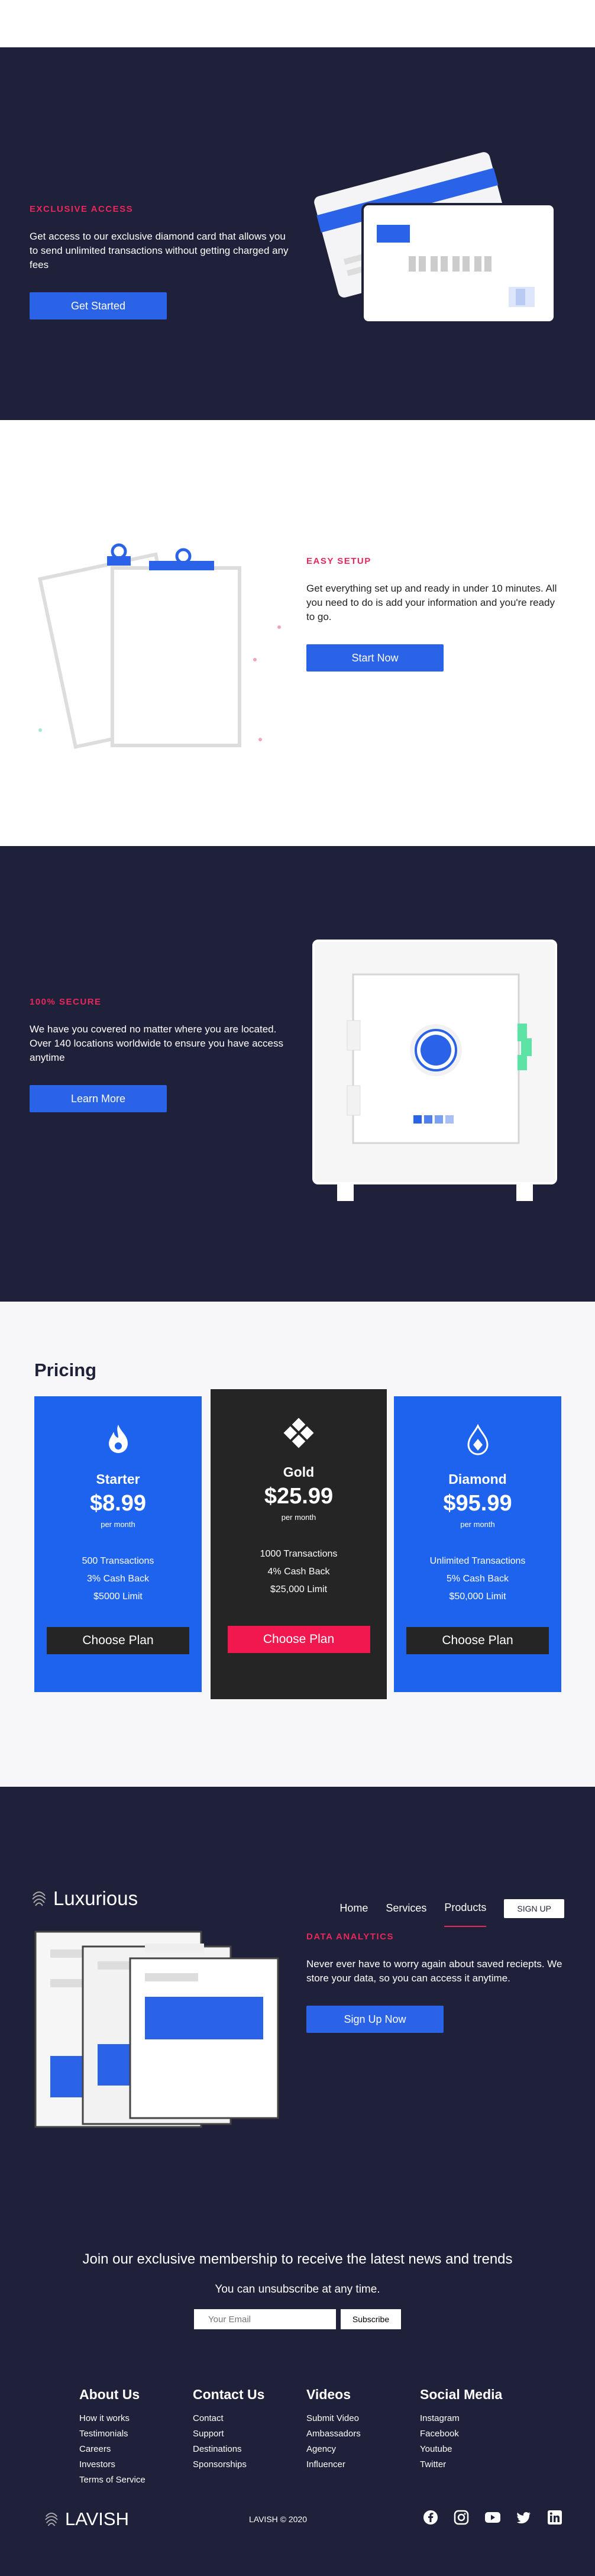 The width and height of the screenshot is (595, 2576). What do you see at coordinates (136, 2449) in the screenshot?
I see `footer-link: Careers` at bounding box center [136, 2449].